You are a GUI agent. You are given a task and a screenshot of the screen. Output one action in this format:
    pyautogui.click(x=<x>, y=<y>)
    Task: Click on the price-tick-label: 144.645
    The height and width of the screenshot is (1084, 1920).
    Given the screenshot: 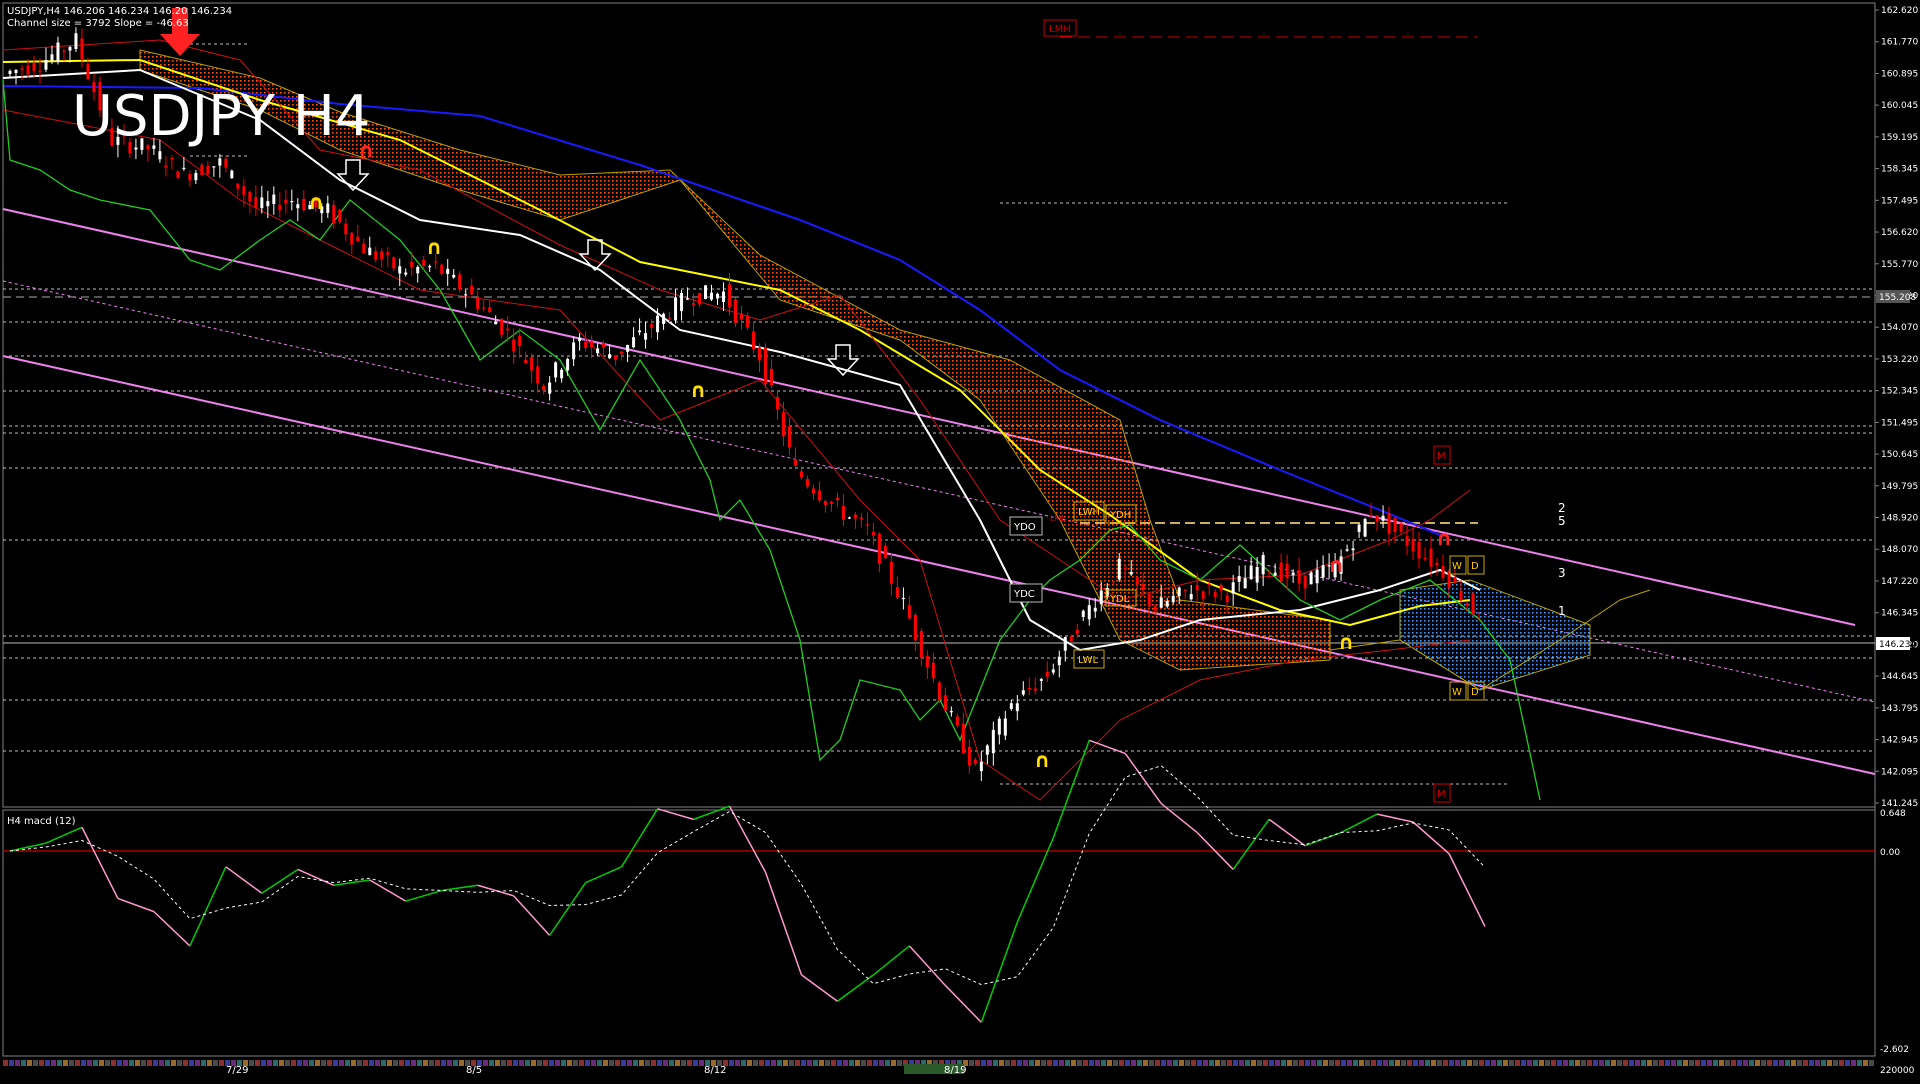 What is the action you would take?
    pyautogui.click(x=1899, y=677)
    